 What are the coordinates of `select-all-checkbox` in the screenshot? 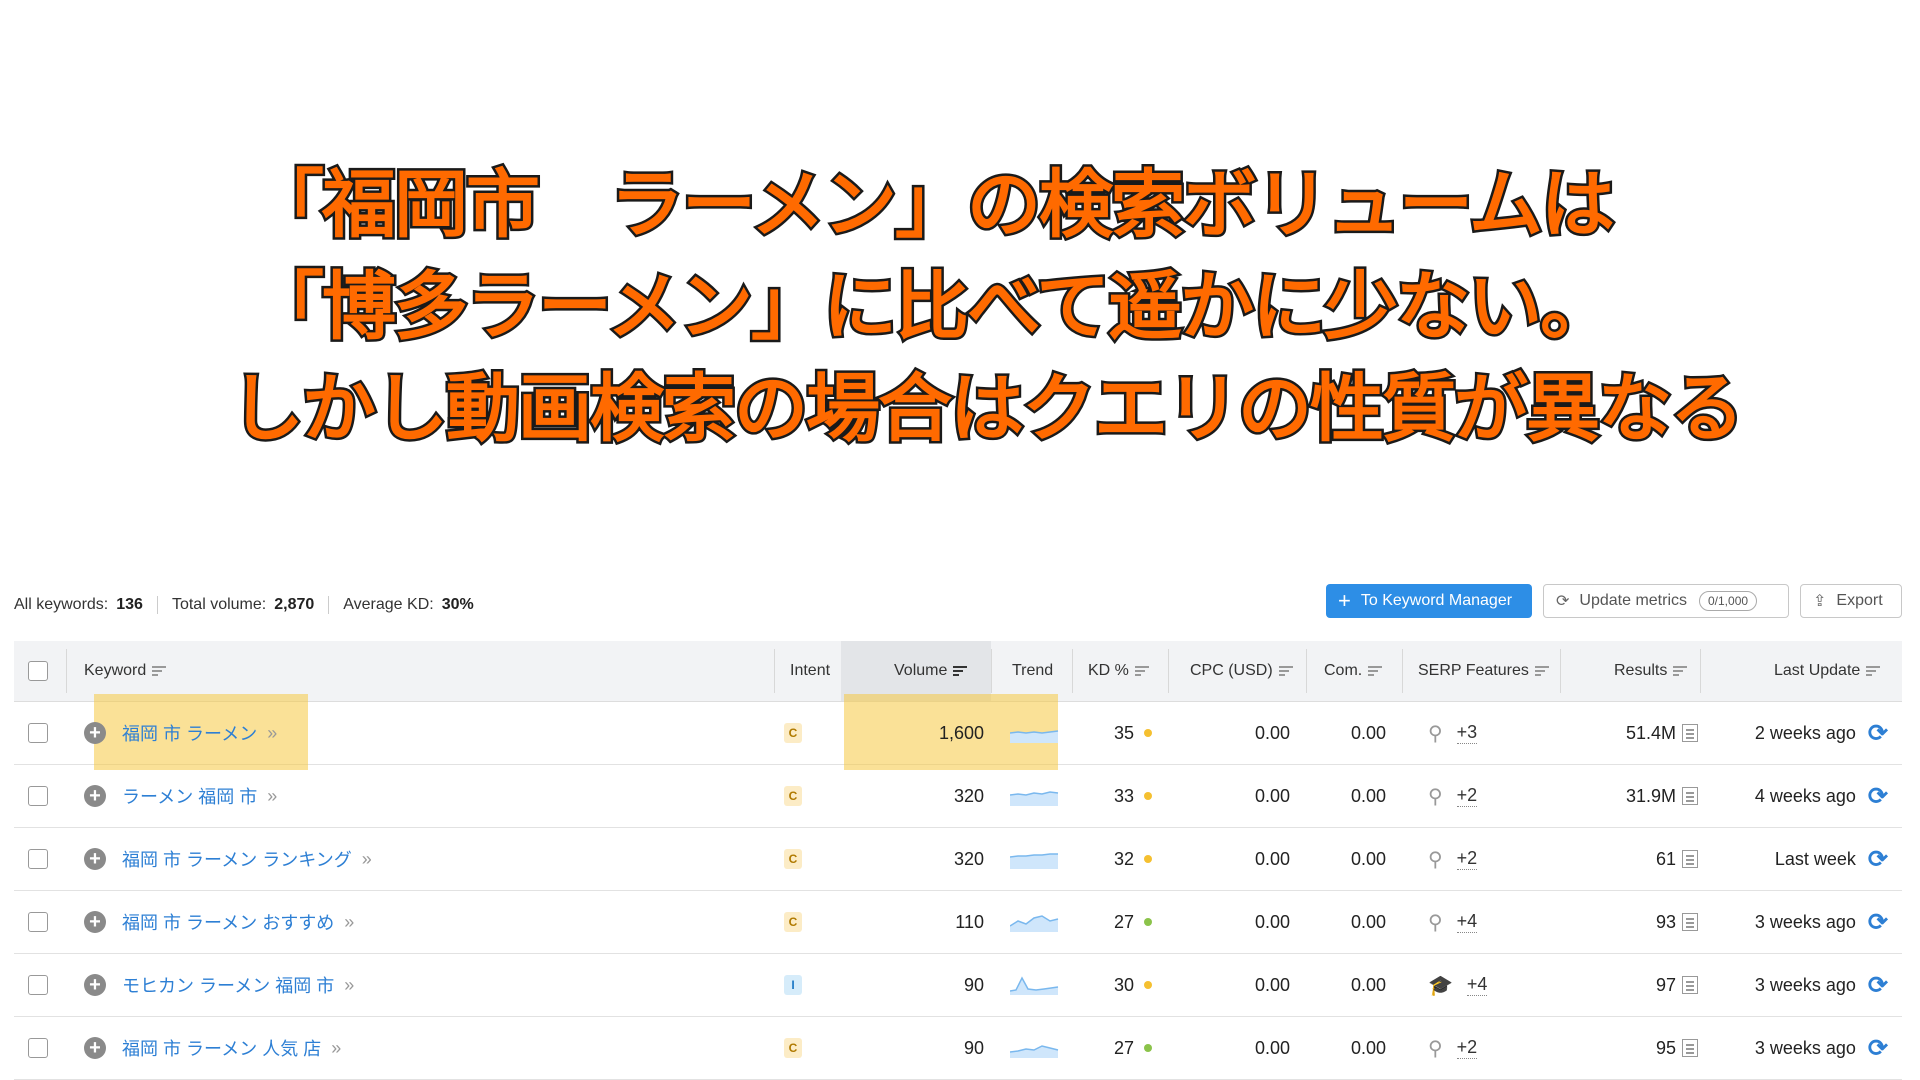 It's located at (38, 671).